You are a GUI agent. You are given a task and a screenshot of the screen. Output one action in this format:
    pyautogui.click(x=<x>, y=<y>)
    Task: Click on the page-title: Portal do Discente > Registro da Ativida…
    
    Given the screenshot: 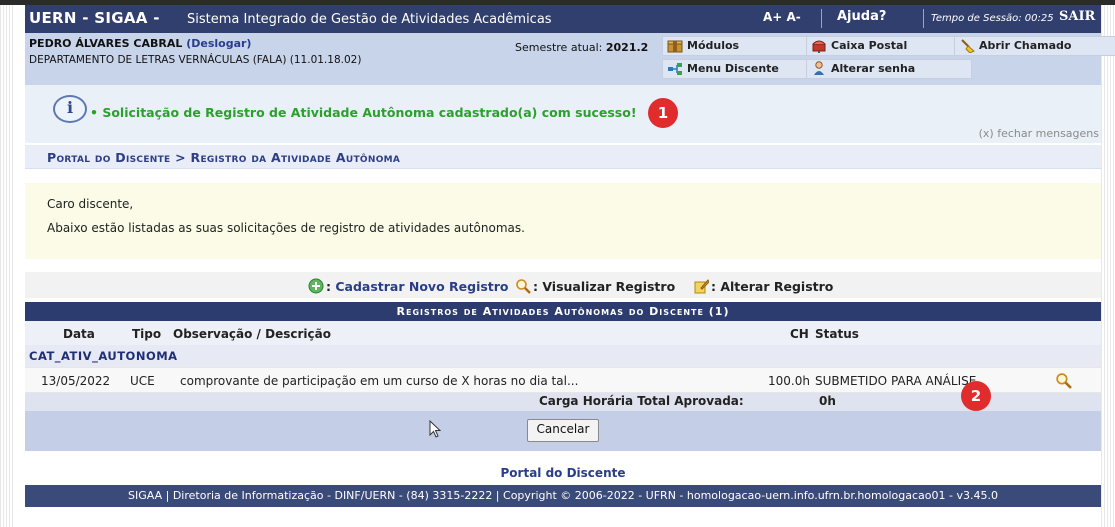 What is the action you would take?
    pyautogui.click(x=224, y=157)
    